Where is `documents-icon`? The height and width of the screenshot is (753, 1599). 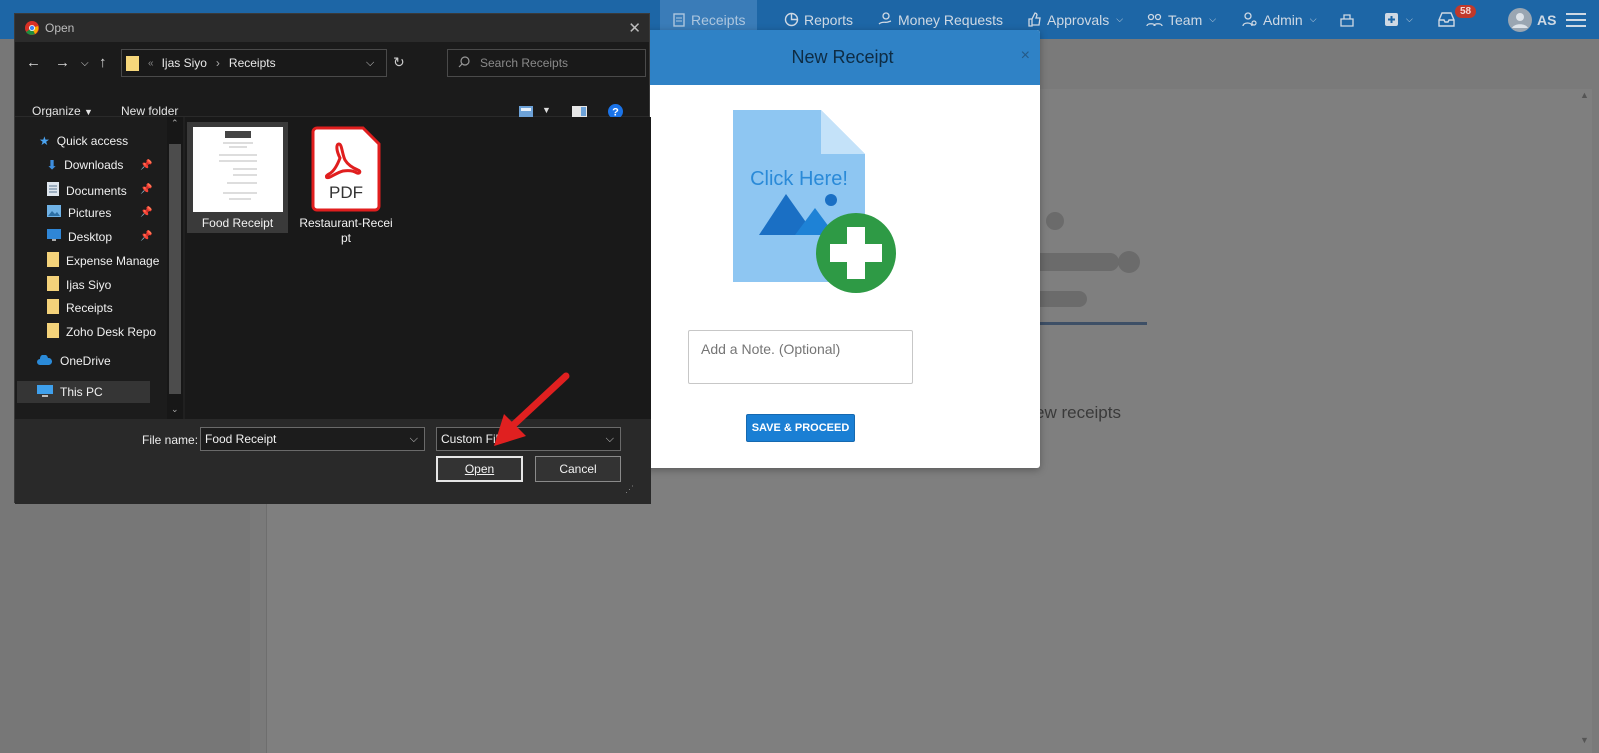
documents-icon is located at coordinates (53, 190).